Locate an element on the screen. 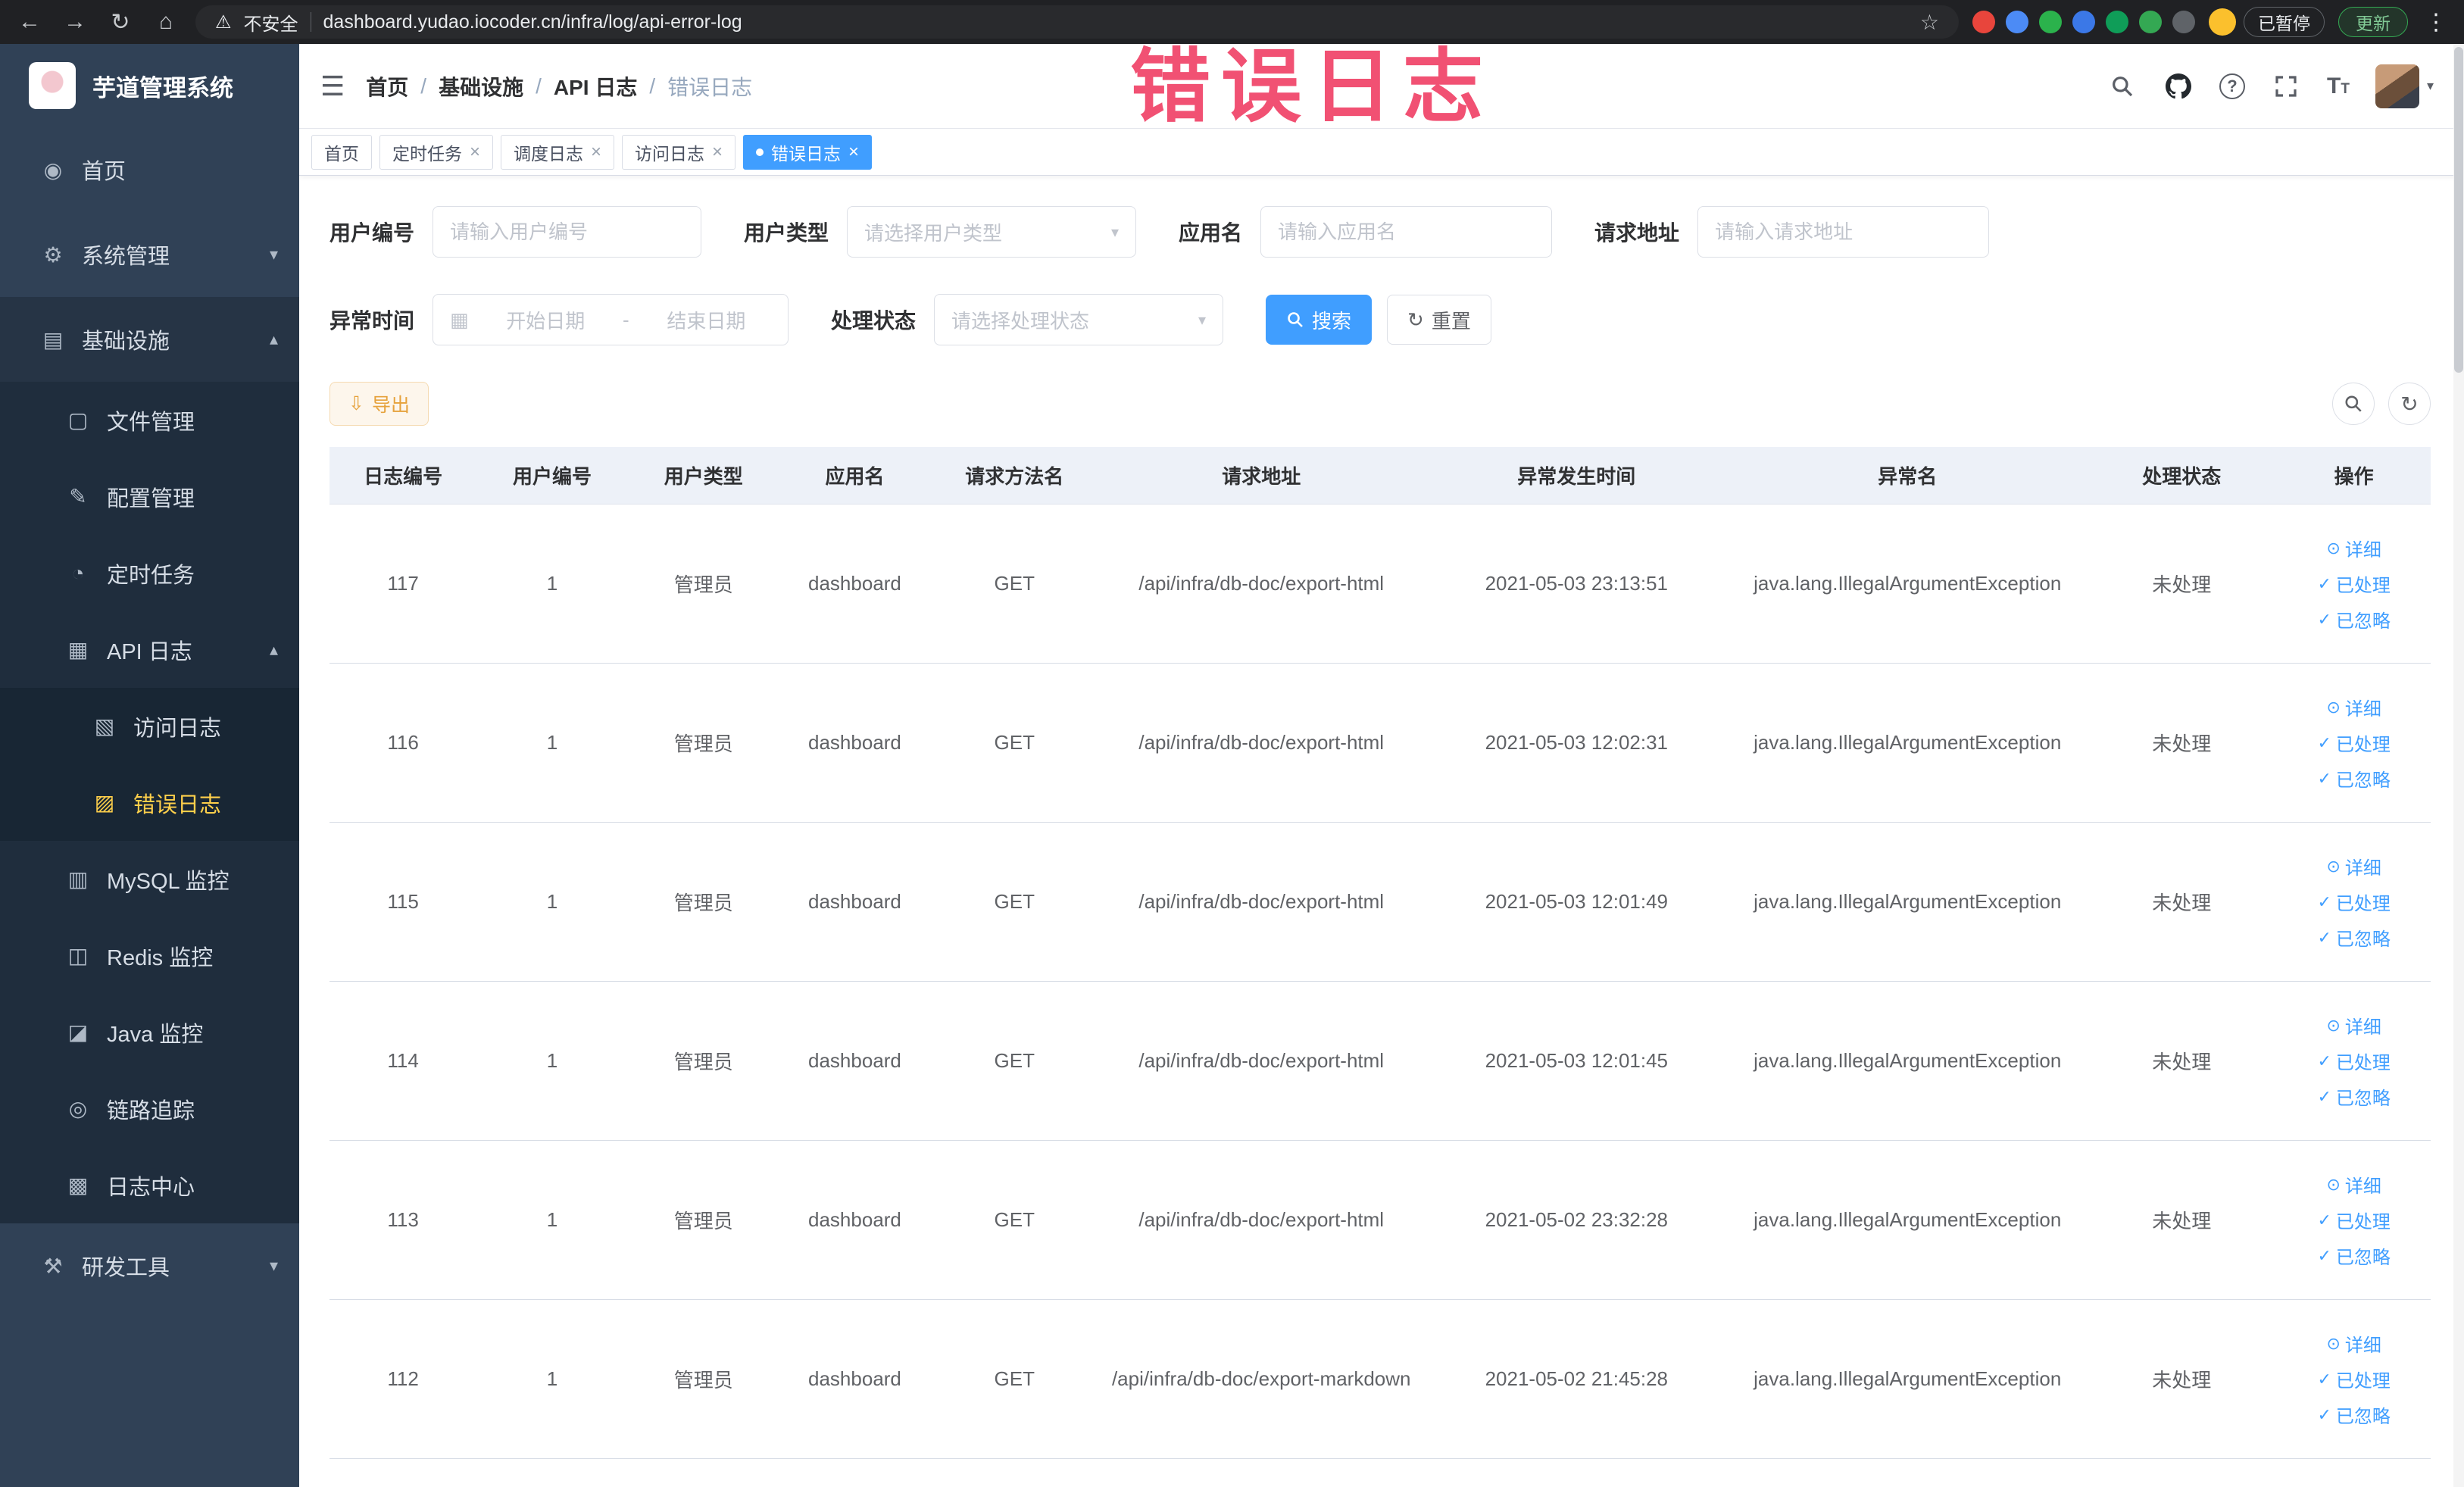  reset-button: ↻ 重置 is located at coordinates (1439, 320).